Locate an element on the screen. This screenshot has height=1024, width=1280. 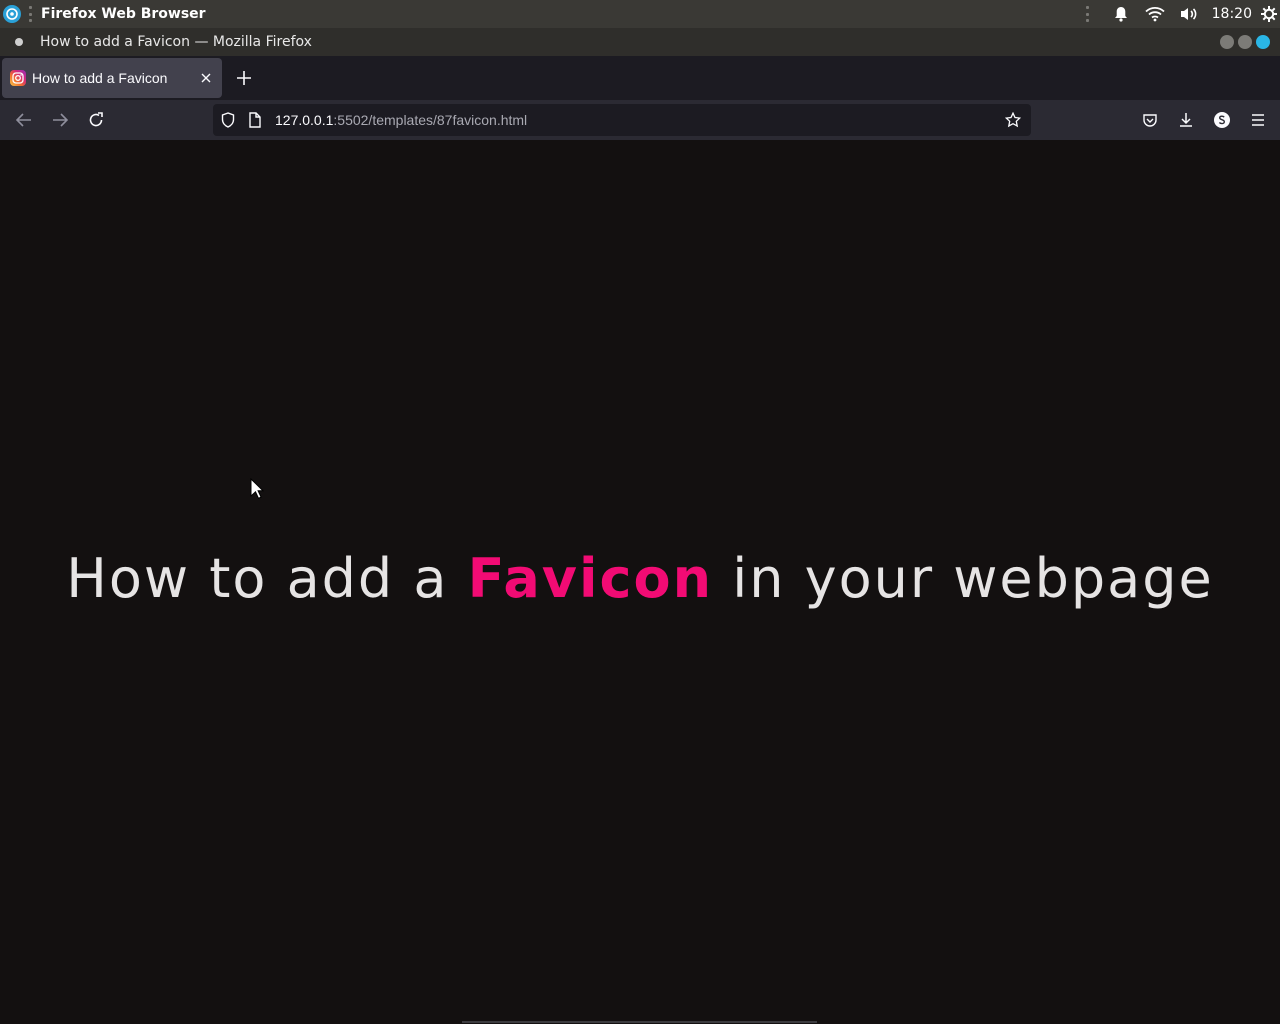
tab-how-to-add-a-favicon: How to add a Favicon is located at coordinates (112, 78).